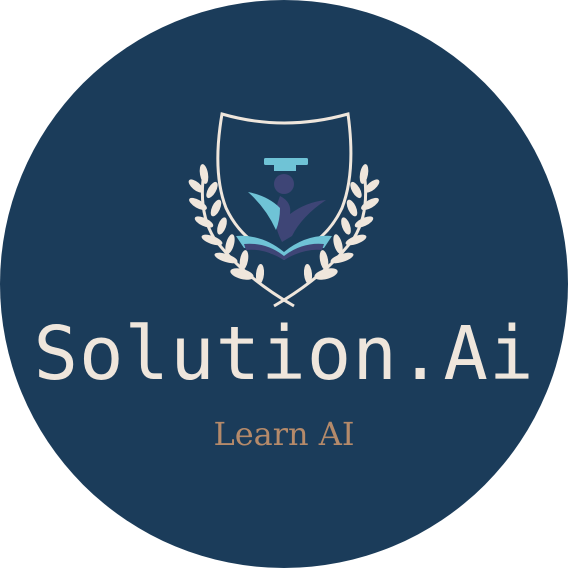 This screenshot has width=568, height=568. I want to click on logo-tagline: Learn AI, so click(284, 434).